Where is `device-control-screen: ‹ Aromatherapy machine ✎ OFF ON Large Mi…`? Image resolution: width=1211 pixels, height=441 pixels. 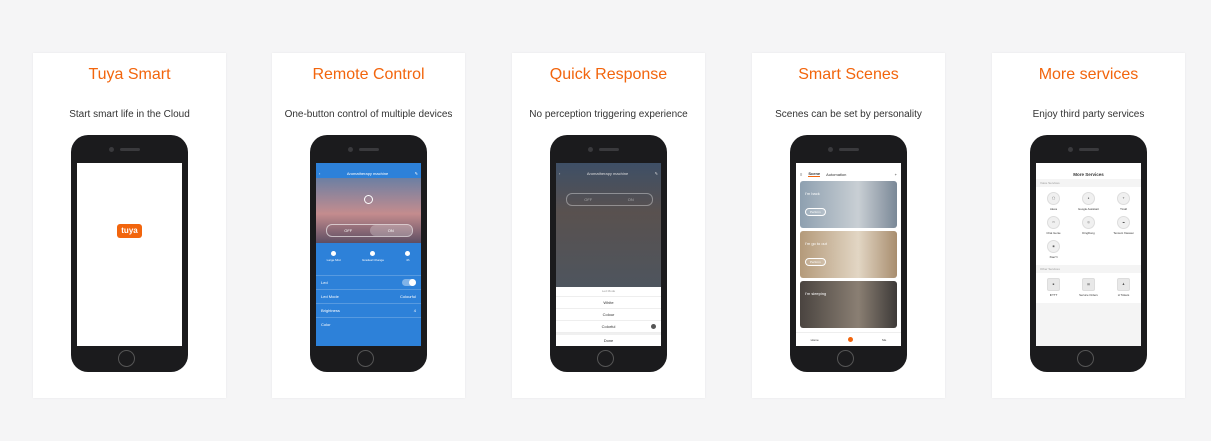 device-control-screen: ‹ Aromatherapy machine ✎ OFF ON Large Mi… is located at coordinates (368, 254).